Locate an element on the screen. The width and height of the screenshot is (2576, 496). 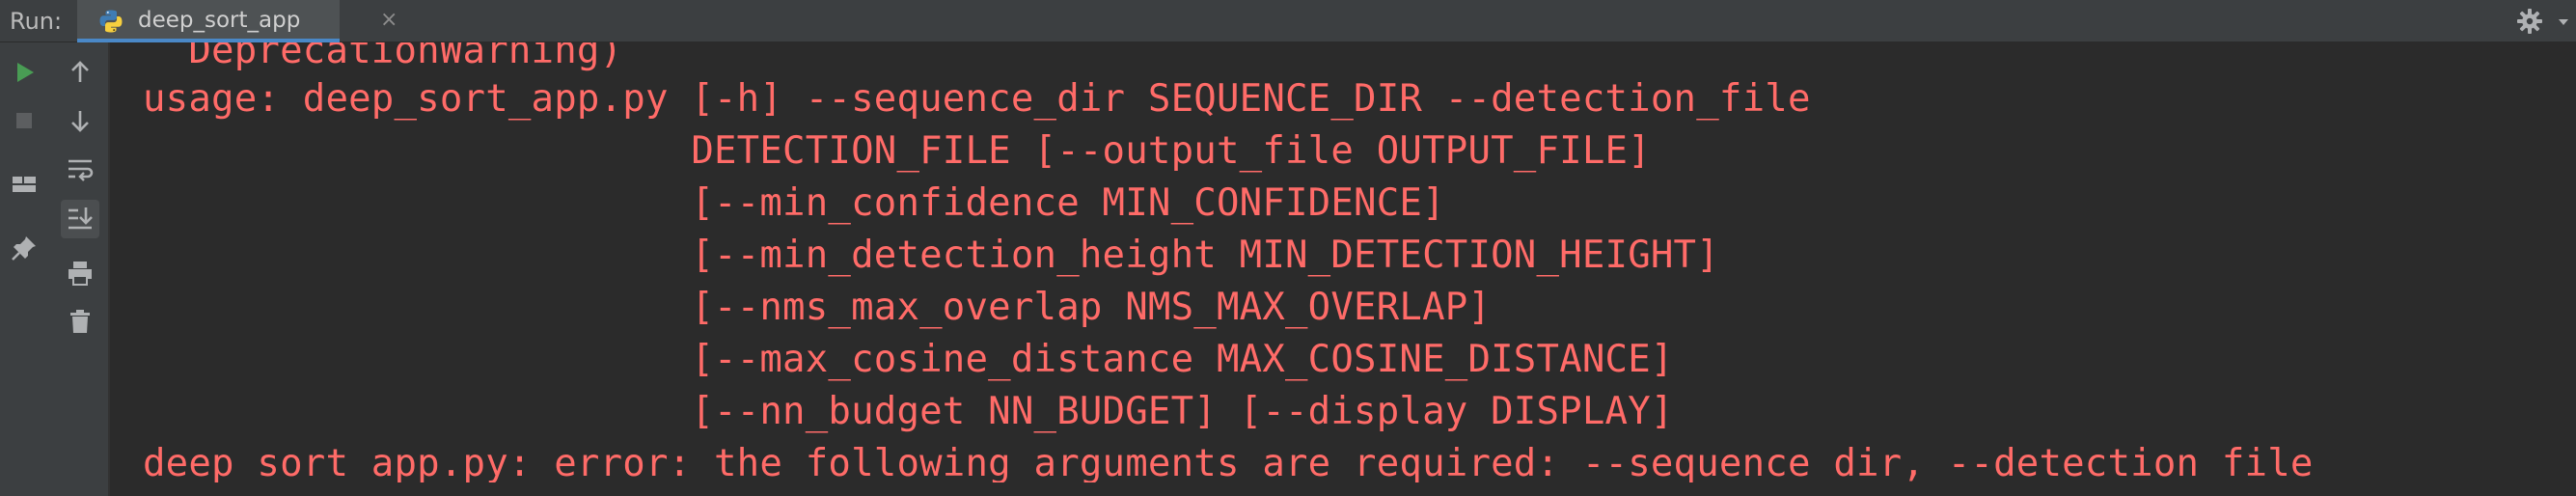
console-line: [--nms_max_overlap NMS_MAX_OVERLAP] is located at coordinates (818, 308).